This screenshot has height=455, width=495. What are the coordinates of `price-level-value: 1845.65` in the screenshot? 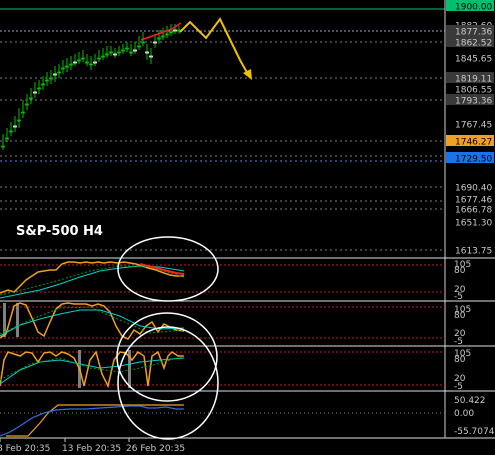 It's located at (473, 60).